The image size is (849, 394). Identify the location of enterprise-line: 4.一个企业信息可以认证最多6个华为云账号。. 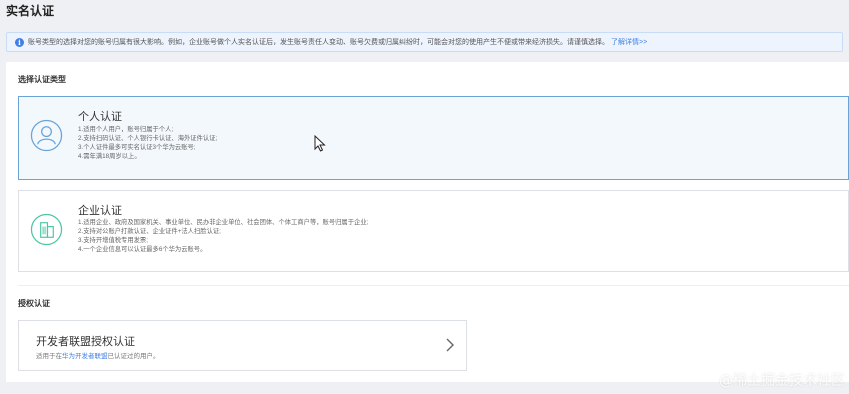
(142, 249).